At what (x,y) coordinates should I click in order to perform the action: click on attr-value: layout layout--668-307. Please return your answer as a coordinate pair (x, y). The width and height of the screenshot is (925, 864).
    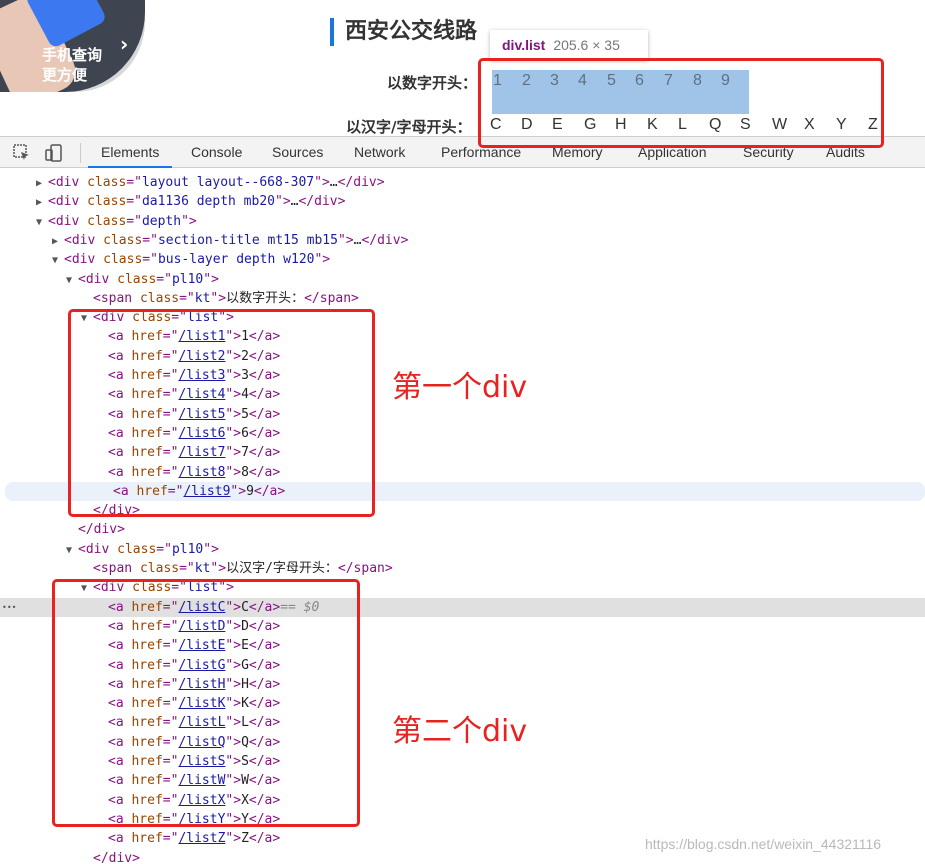
    Looking at the image, I should click on (228, 182).